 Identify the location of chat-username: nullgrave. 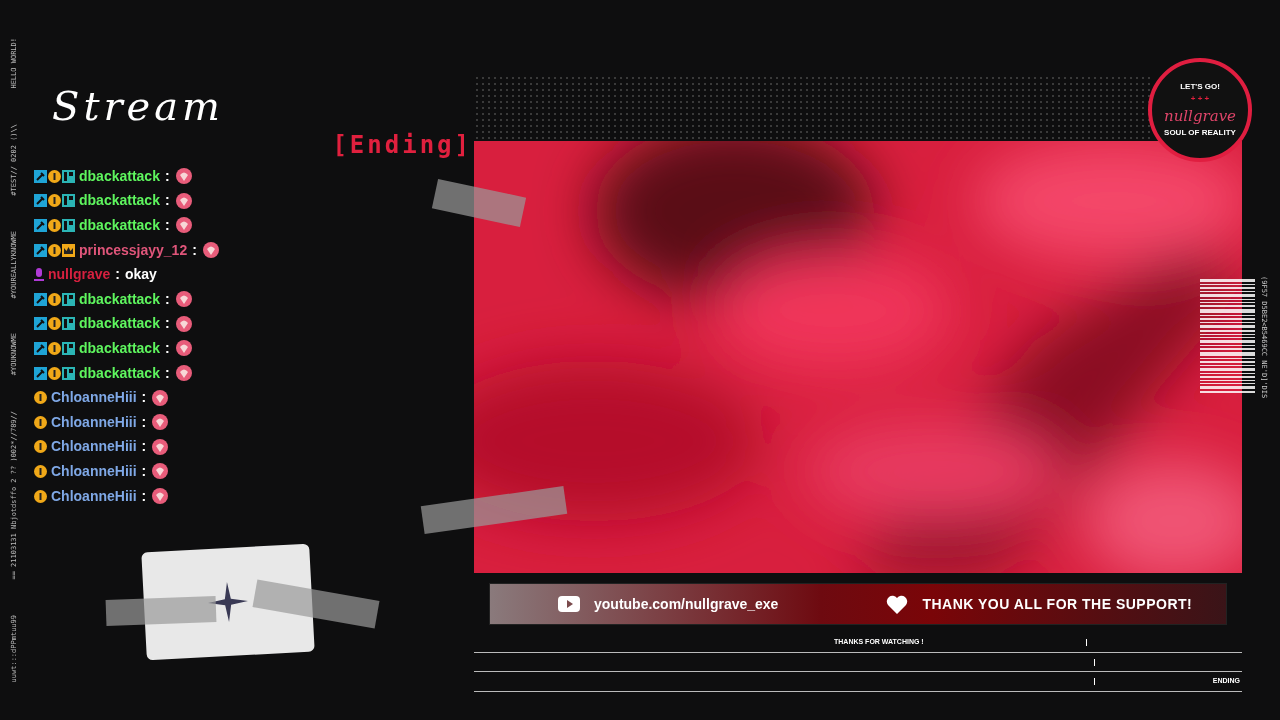
(79, 275).